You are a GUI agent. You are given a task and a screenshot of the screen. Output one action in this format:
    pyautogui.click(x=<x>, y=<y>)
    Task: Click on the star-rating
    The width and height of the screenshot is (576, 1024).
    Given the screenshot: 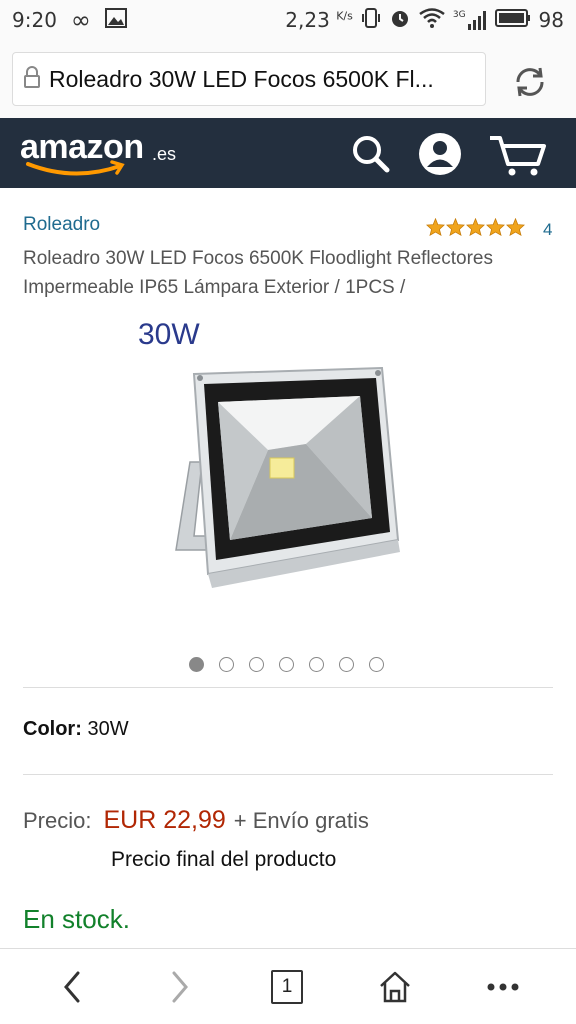 What is the action you would take?
    pyautogui.click(x=475, y=227)
    